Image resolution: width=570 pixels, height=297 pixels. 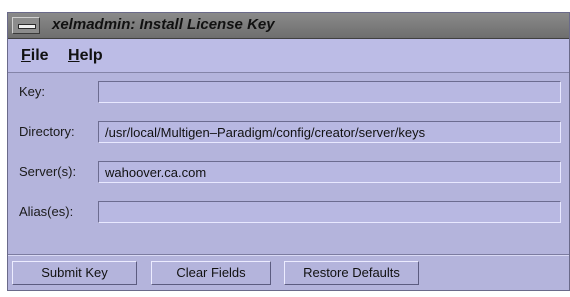 What do you see at coordinates (211, 273) in the screenshot?
I see `clear-fields-button: Clear Fields` at bounding box center [211, 273].